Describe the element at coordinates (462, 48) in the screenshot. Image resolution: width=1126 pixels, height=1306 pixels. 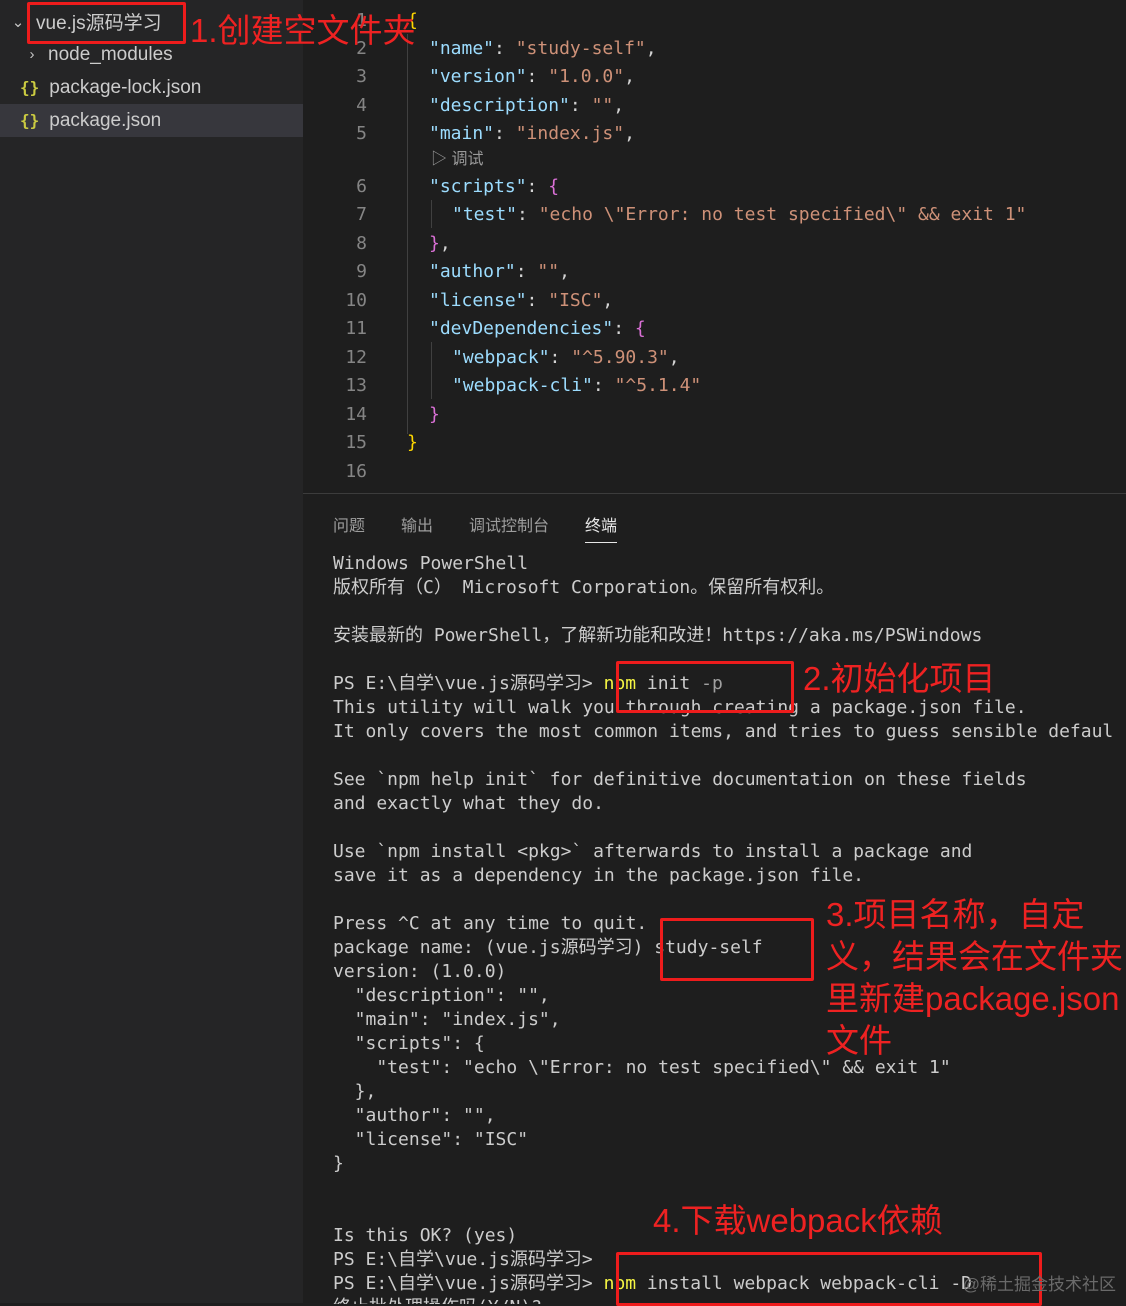
I see `json-key: "name"` at that location.